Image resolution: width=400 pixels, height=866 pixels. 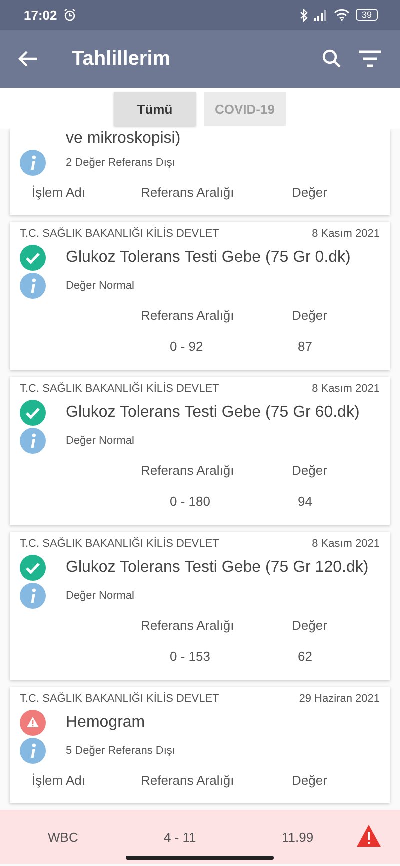 I want to click on table-cell: 0 - 92, so click(x=187, y=346).